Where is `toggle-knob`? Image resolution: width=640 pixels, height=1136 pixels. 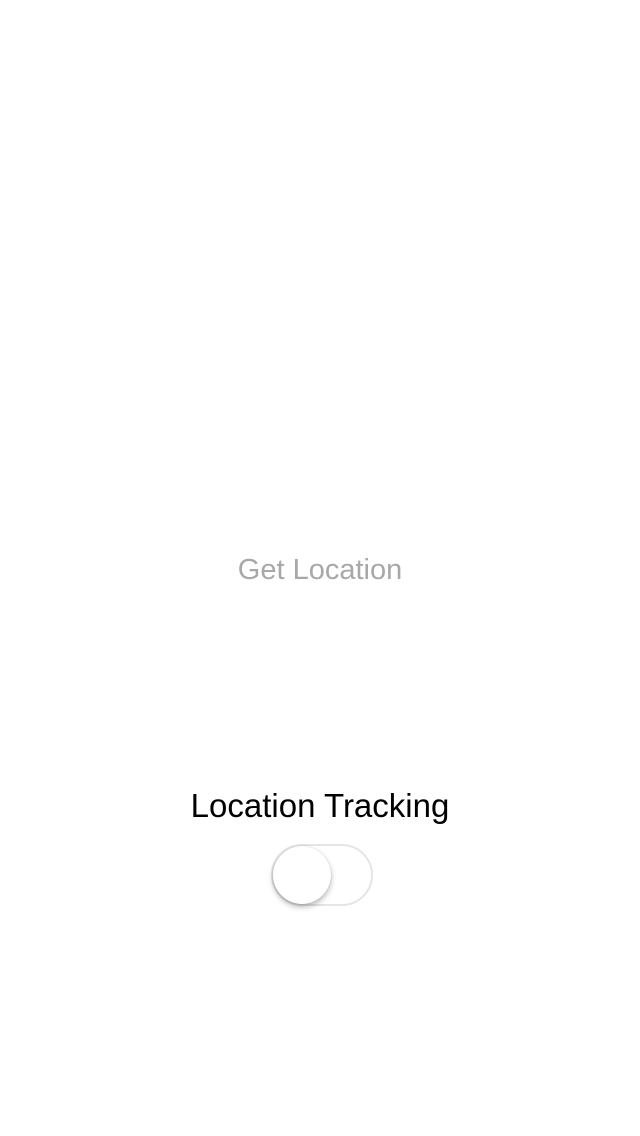
toggle-knob is located at coordinates (302, 875).